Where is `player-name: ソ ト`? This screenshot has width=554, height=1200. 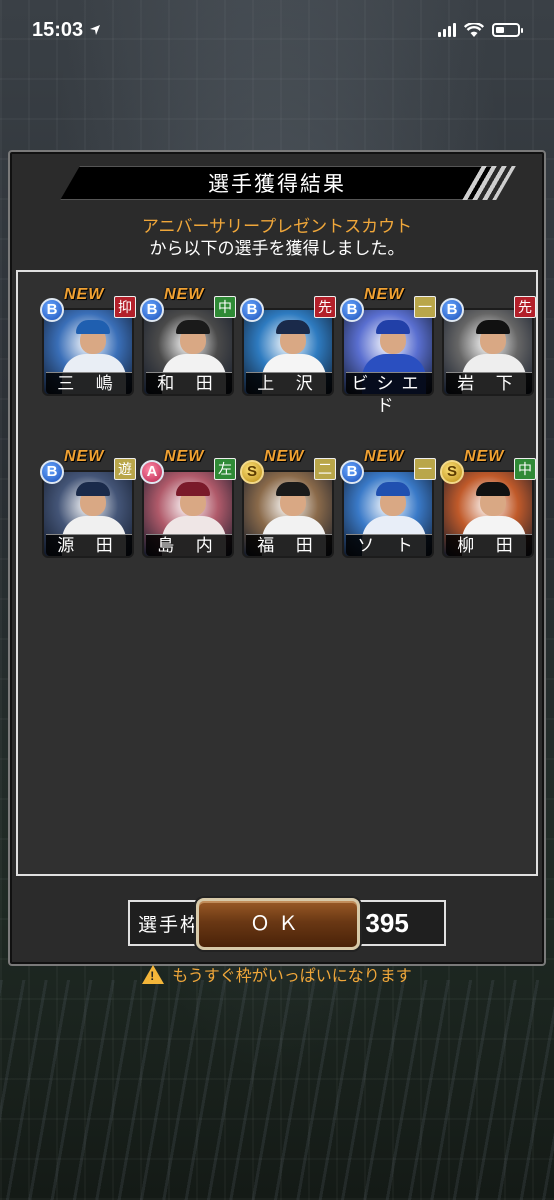
player-name: ソ ト is located at coordinates (389, 545).